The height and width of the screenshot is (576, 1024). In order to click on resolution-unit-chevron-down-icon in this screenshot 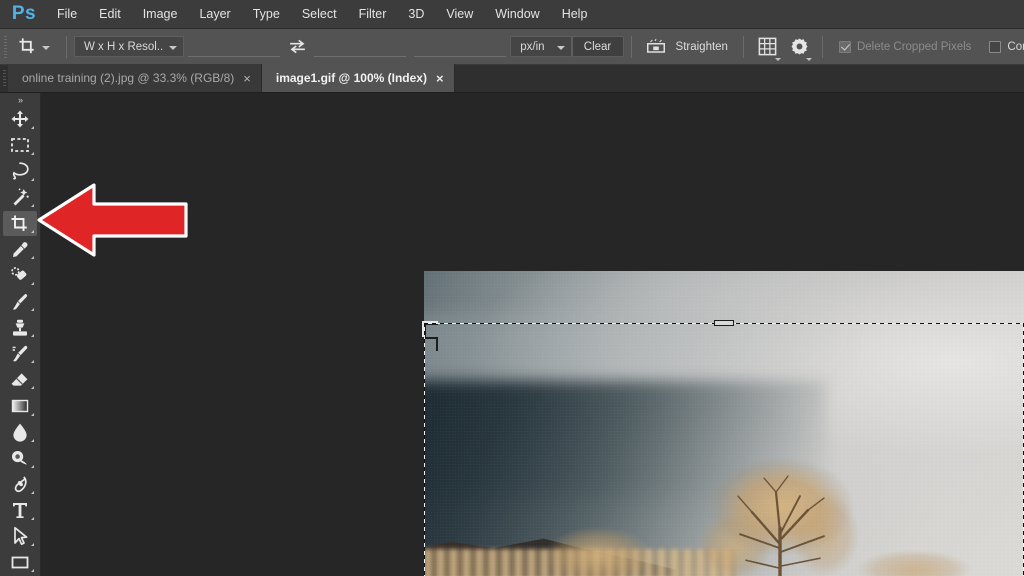, I will do `click(560, 47)`.